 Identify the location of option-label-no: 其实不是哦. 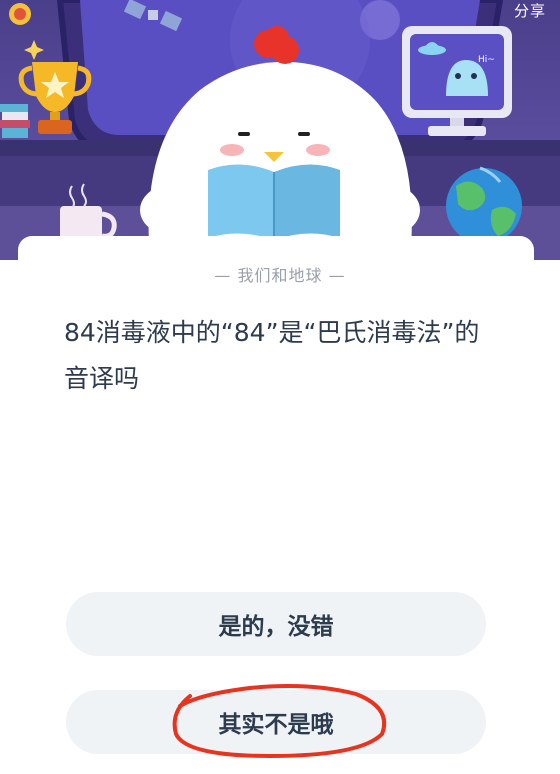
(276, 725).